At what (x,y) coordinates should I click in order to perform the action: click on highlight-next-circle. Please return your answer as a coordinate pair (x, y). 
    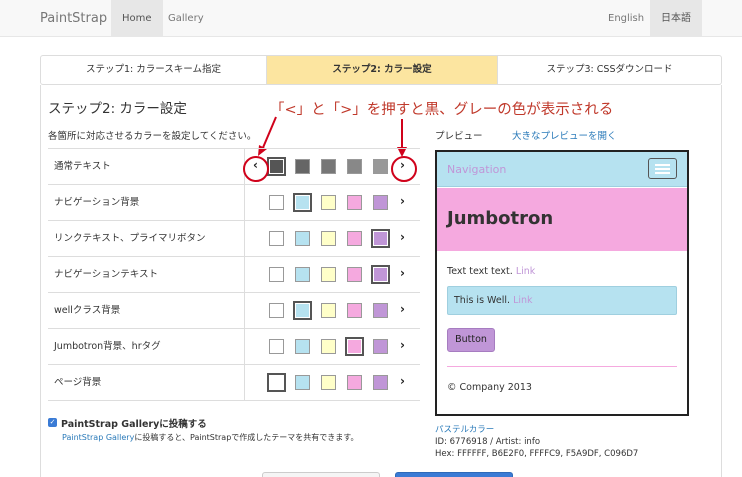
    Looking at the image, I should click on (404, 169).